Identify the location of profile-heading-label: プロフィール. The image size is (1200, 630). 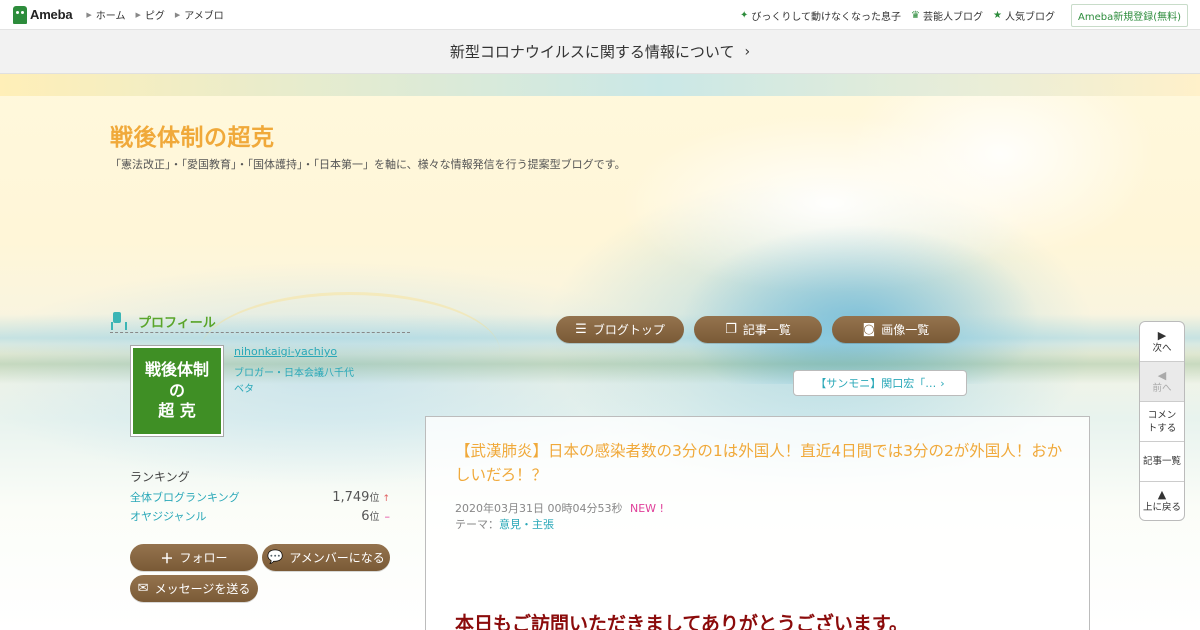
(177, 323).